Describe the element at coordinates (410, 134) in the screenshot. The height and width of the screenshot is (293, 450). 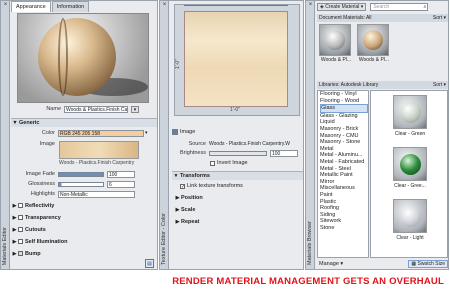
I see `swatch-label: Clear - Green` at that location.